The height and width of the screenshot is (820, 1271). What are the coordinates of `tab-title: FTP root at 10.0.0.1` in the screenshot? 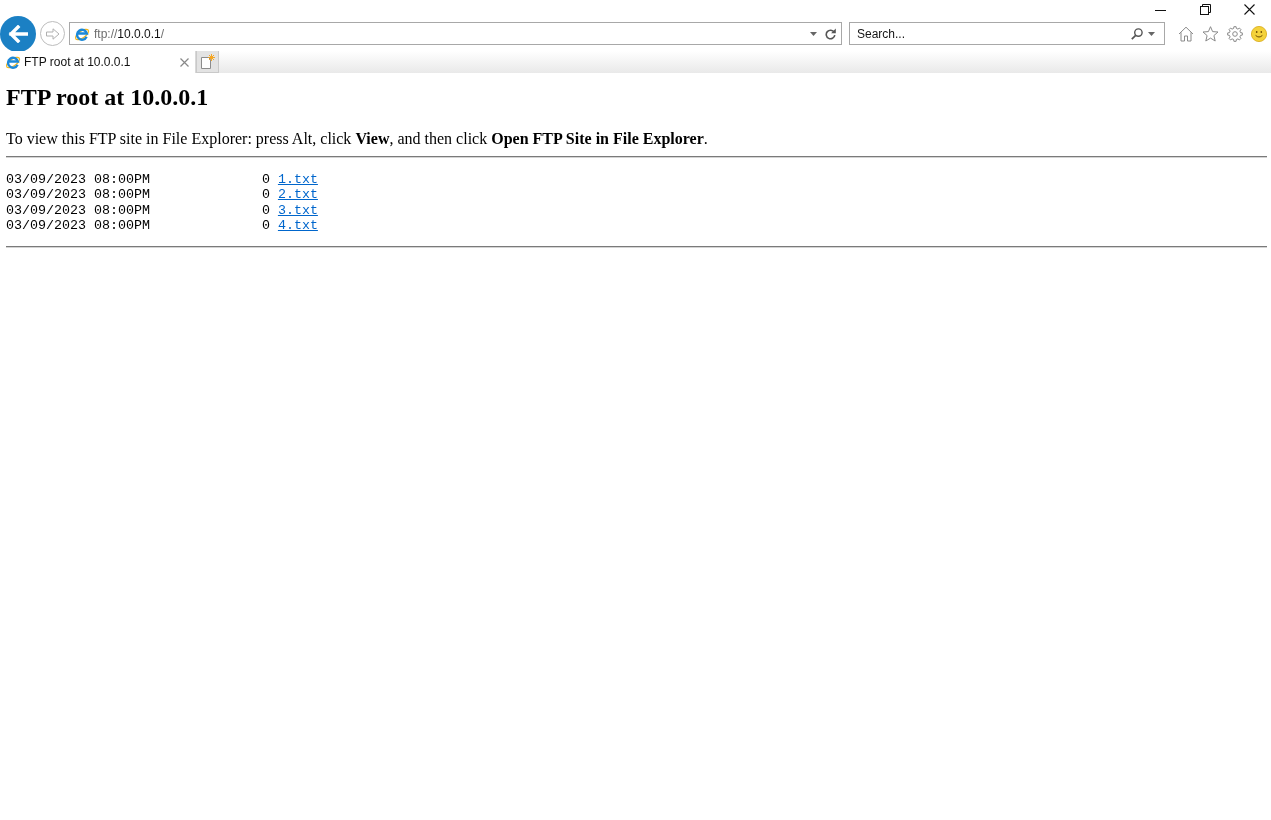 It's located at (78, 62).